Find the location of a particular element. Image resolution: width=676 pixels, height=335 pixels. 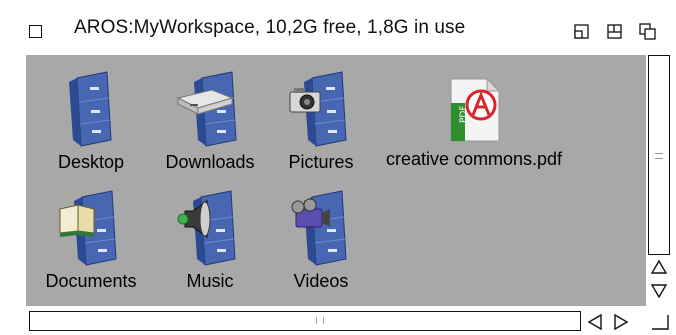

icon-downloads: Downloads is located at coordinates (210, 120).